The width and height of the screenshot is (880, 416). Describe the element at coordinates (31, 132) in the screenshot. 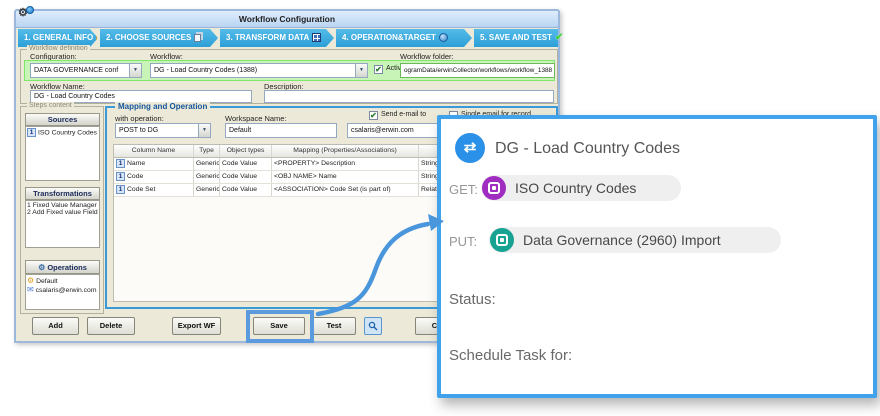

I see `item-number-badge: 1` at that location.